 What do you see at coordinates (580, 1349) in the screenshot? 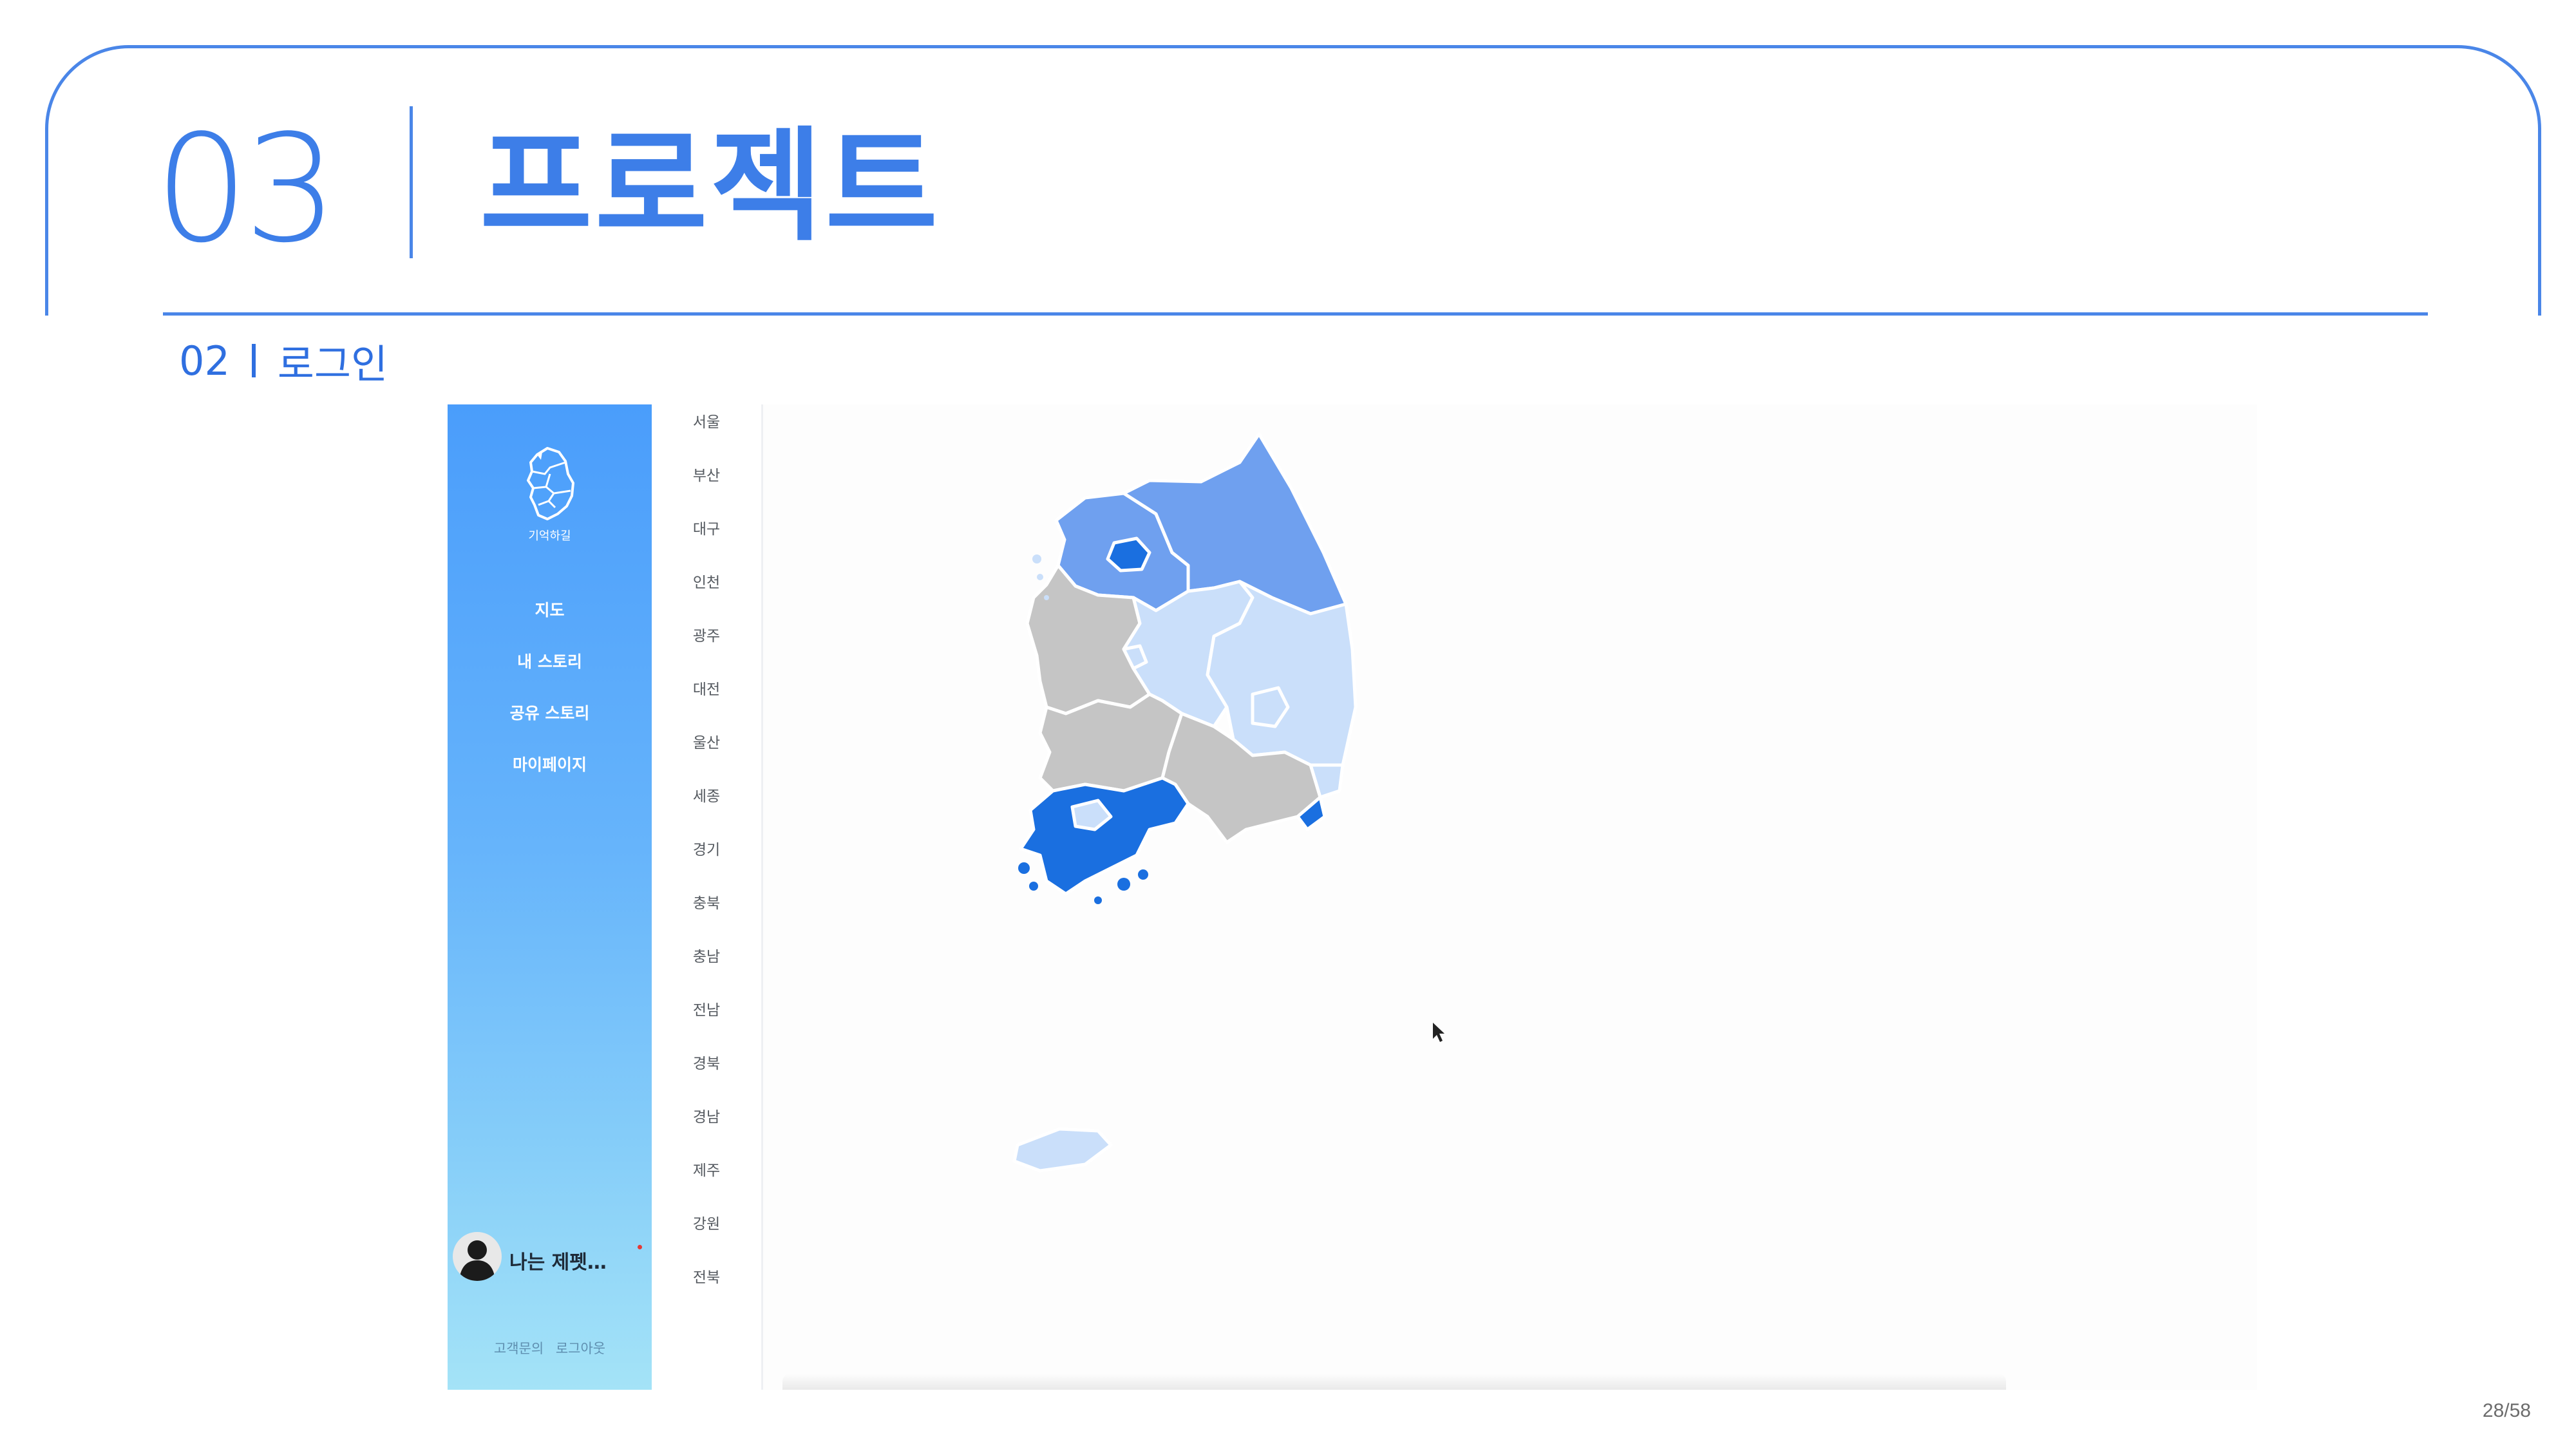
I see `logout-link: 로그아웃` at bounding box center [580, 1349].